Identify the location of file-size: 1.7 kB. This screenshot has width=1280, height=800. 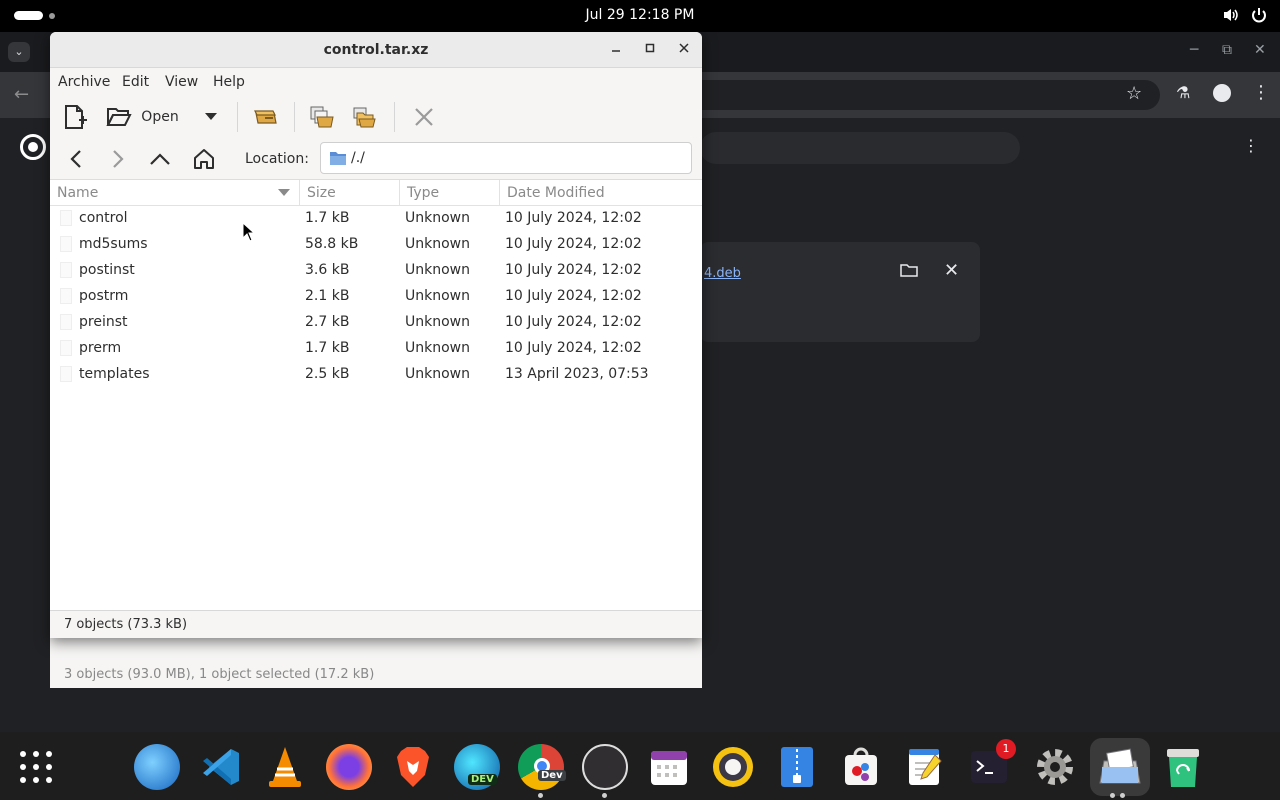
(327, 348).